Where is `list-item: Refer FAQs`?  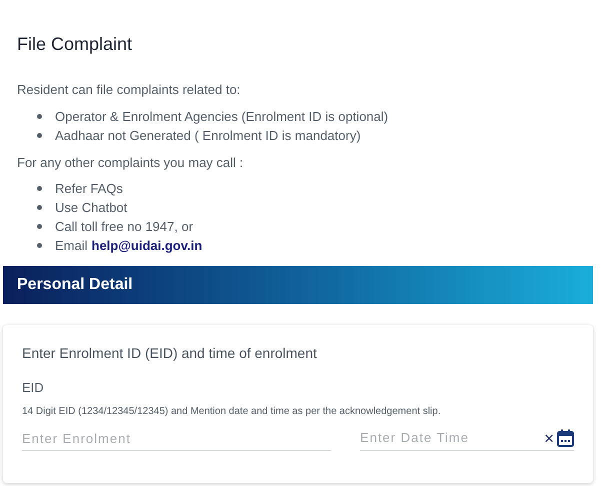
list-item: Refer FAQs is located at coordinates (89, 189).